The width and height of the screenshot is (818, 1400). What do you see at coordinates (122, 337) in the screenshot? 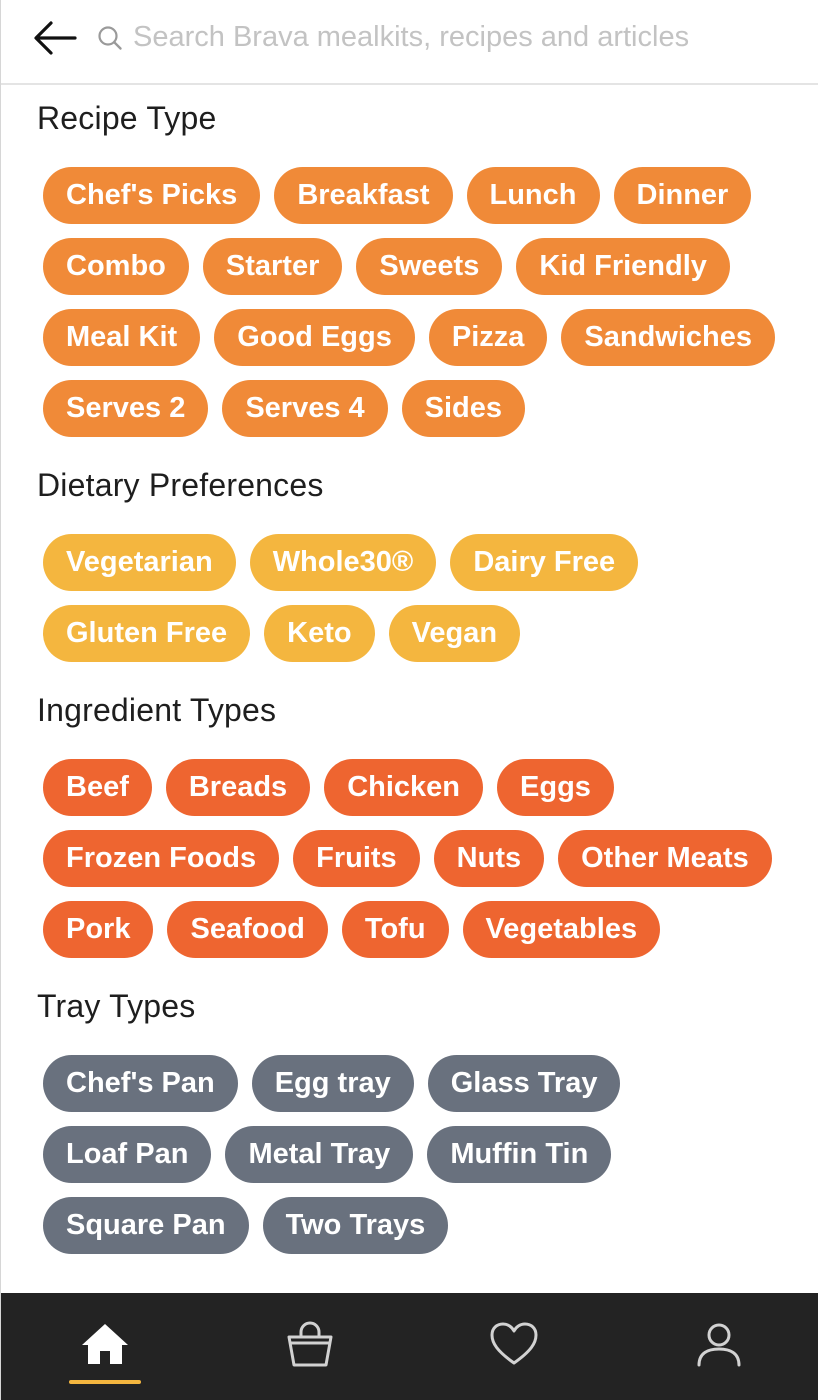
I see `filter-chip: Meal Kit` at bounding box center [122, 337].